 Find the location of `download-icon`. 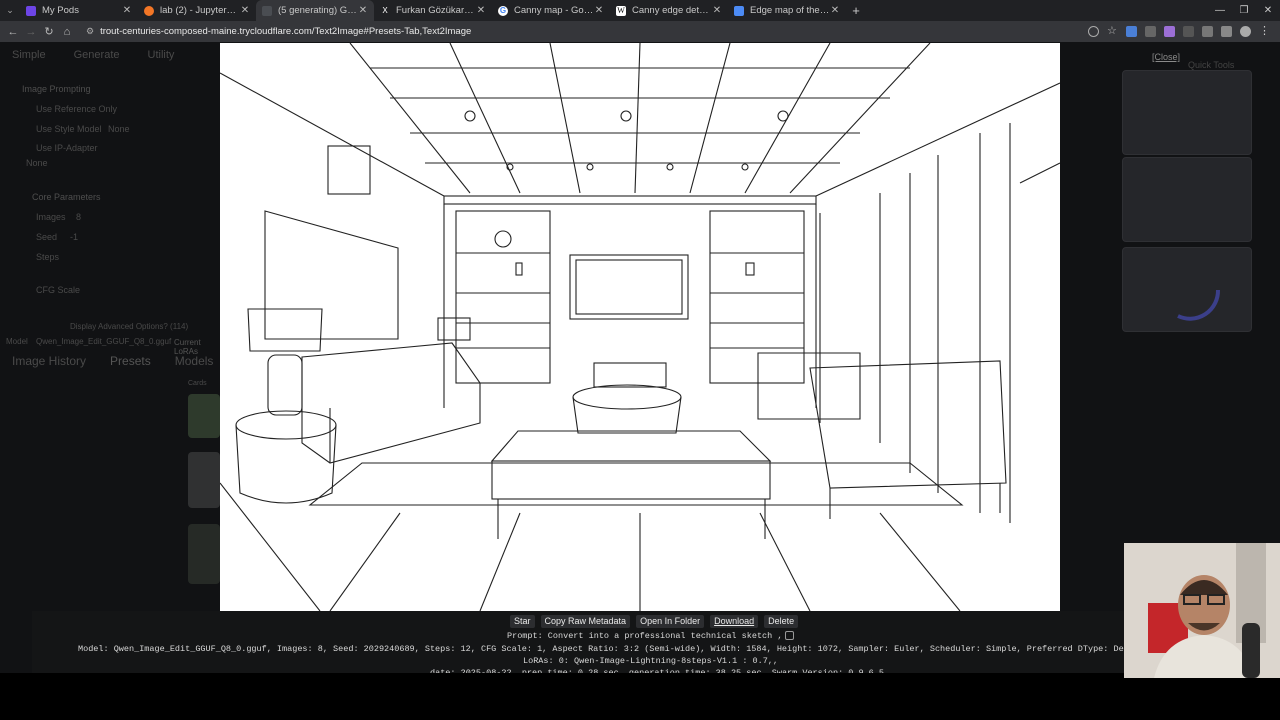

download-icon is located at coordinates (1226, 31).